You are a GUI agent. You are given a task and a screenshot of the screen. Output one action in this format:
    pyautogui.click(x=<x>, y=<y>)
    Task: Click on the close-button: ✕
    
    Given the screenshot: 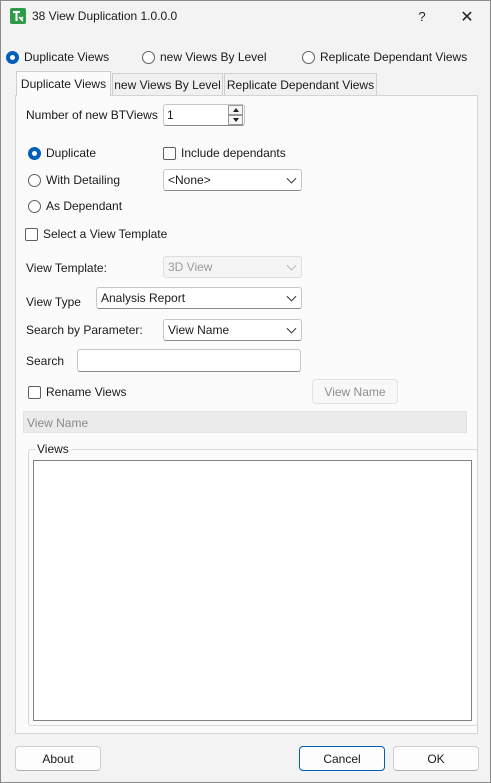 What is the action you would take?
    pyautogui.click(x=467, y=16)
    